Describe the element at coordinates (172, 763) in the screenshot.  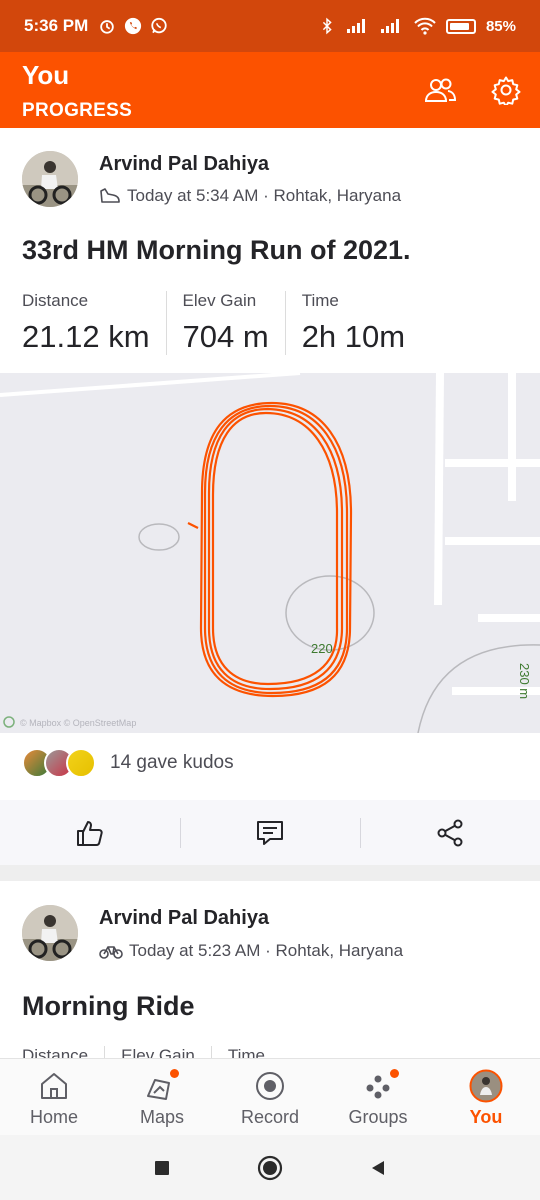
I see `kudos-count: 14 gave kudos` at that location.